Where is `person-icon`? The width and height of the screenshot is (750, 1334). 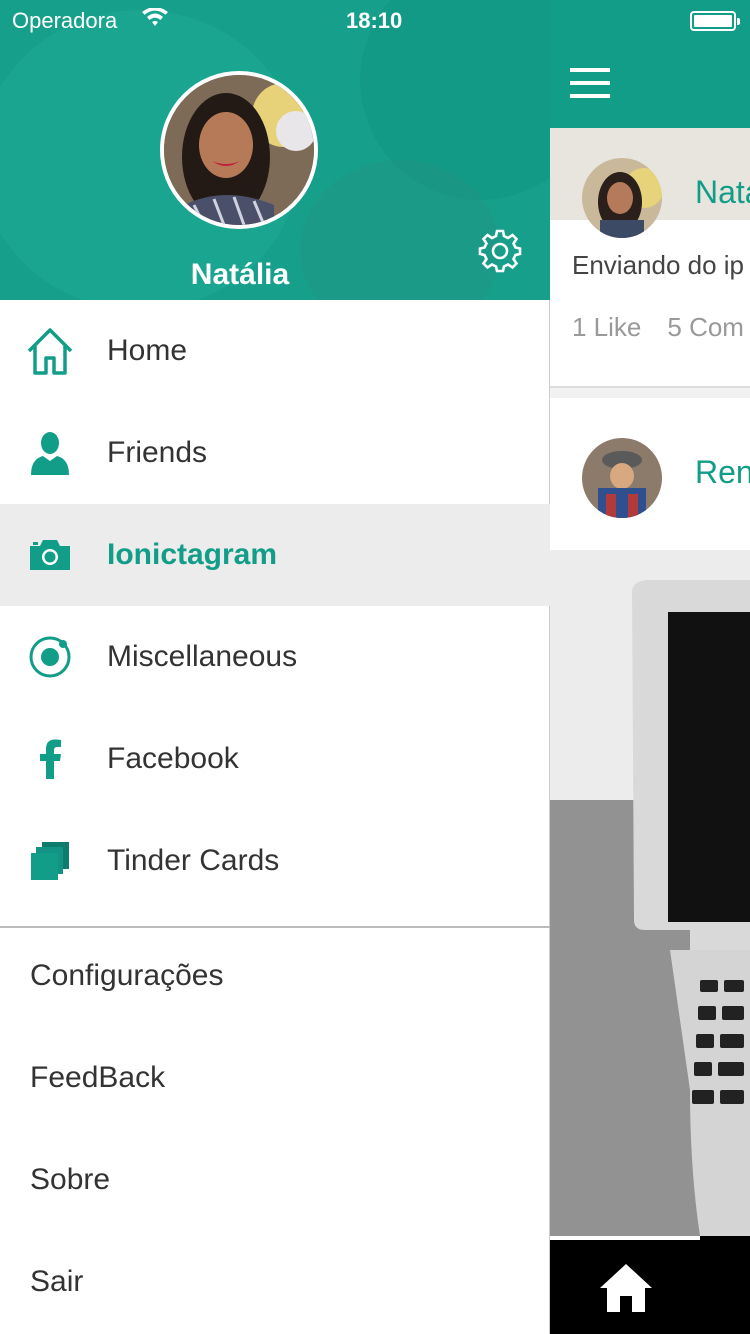 person-icon is located at coordinates (50, 453).